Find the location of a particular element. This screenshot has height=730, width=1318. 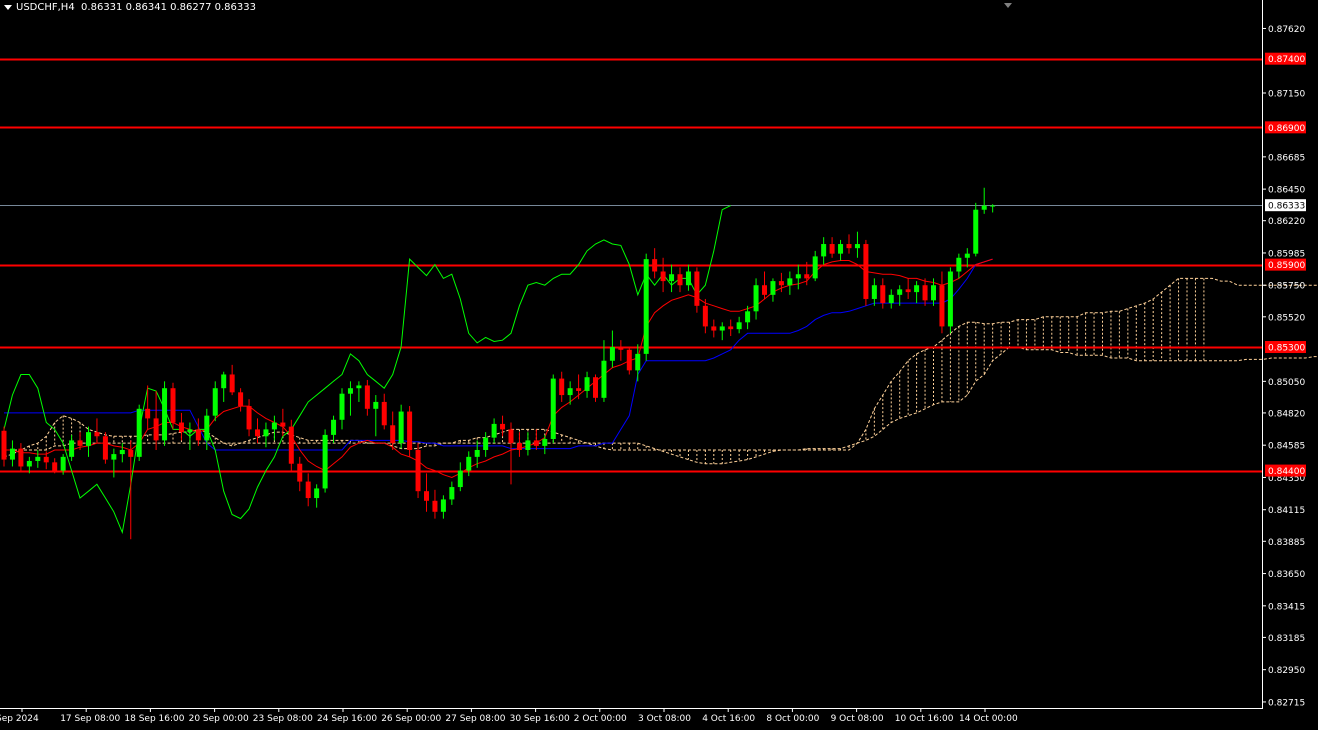

time-tick-label: 10 Oct 16:00 is located at coordinates (924, 719).